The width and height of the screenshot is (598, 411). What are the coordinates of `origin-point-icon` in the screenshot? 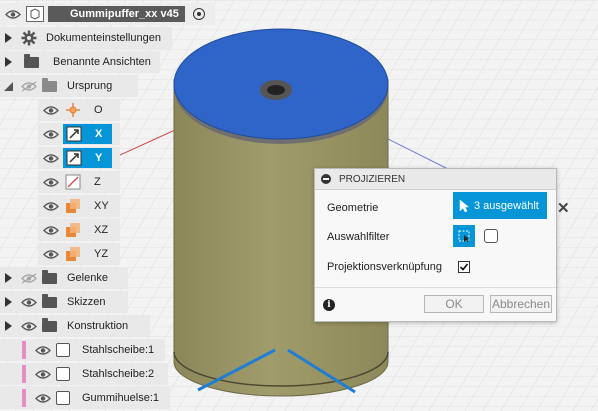 It's located at (73, 110).